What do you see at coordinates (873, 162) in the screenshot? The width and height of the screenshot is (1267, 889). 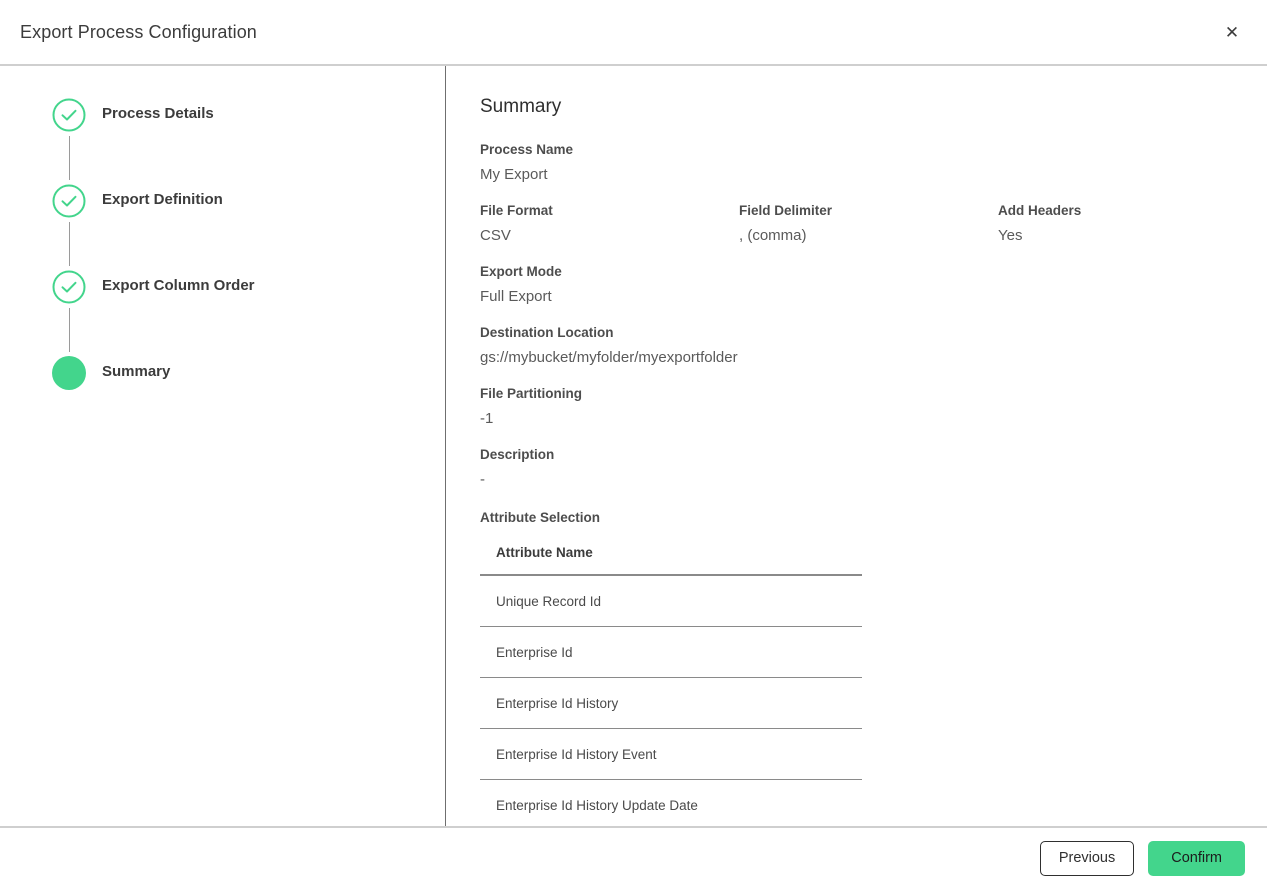 I see `field-row-process-name: Process Name My Export` at bounding box center [873, 162].